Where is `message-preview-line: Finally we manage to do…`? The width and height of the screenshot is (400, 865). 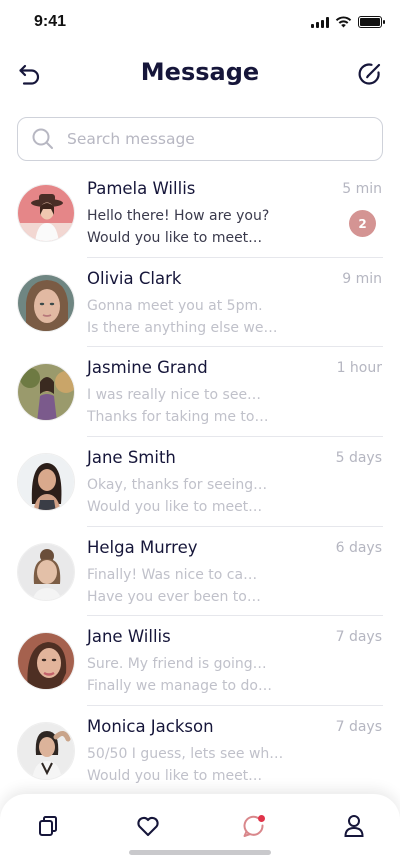 message-preview-line: Finally we manage to do… is located at coordinates (179, 686).